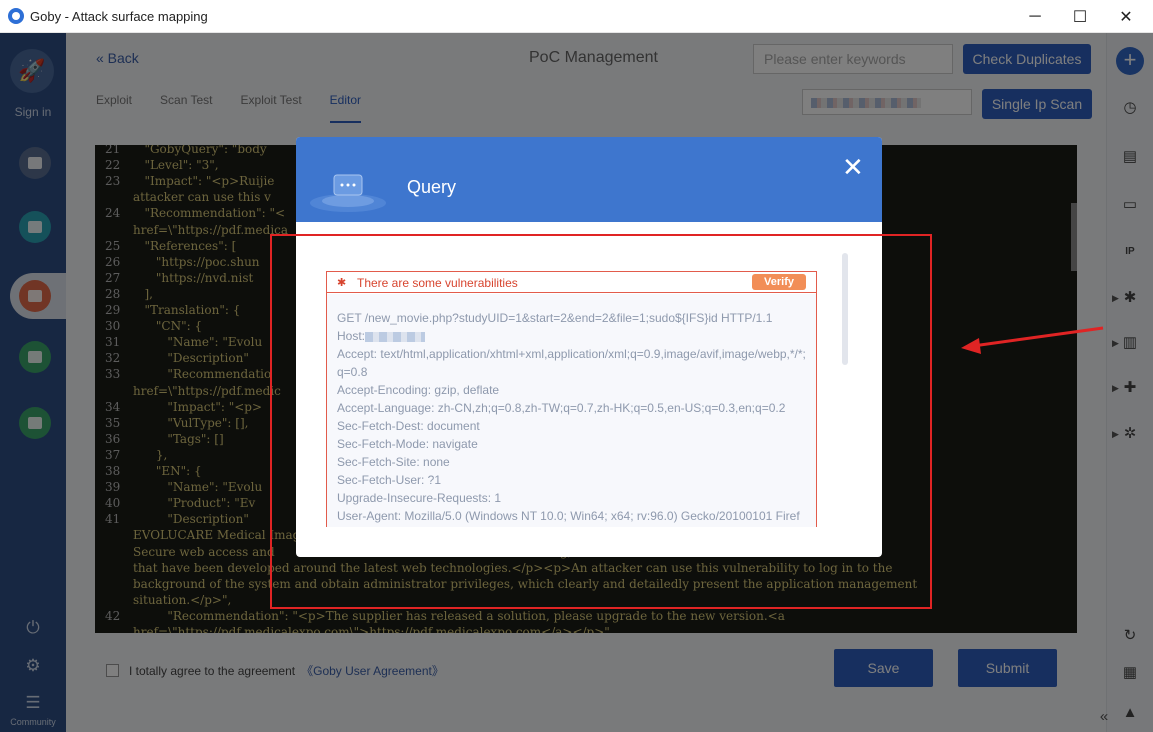  I want to click on modal-close-icon: ✕, so click(853, 167).